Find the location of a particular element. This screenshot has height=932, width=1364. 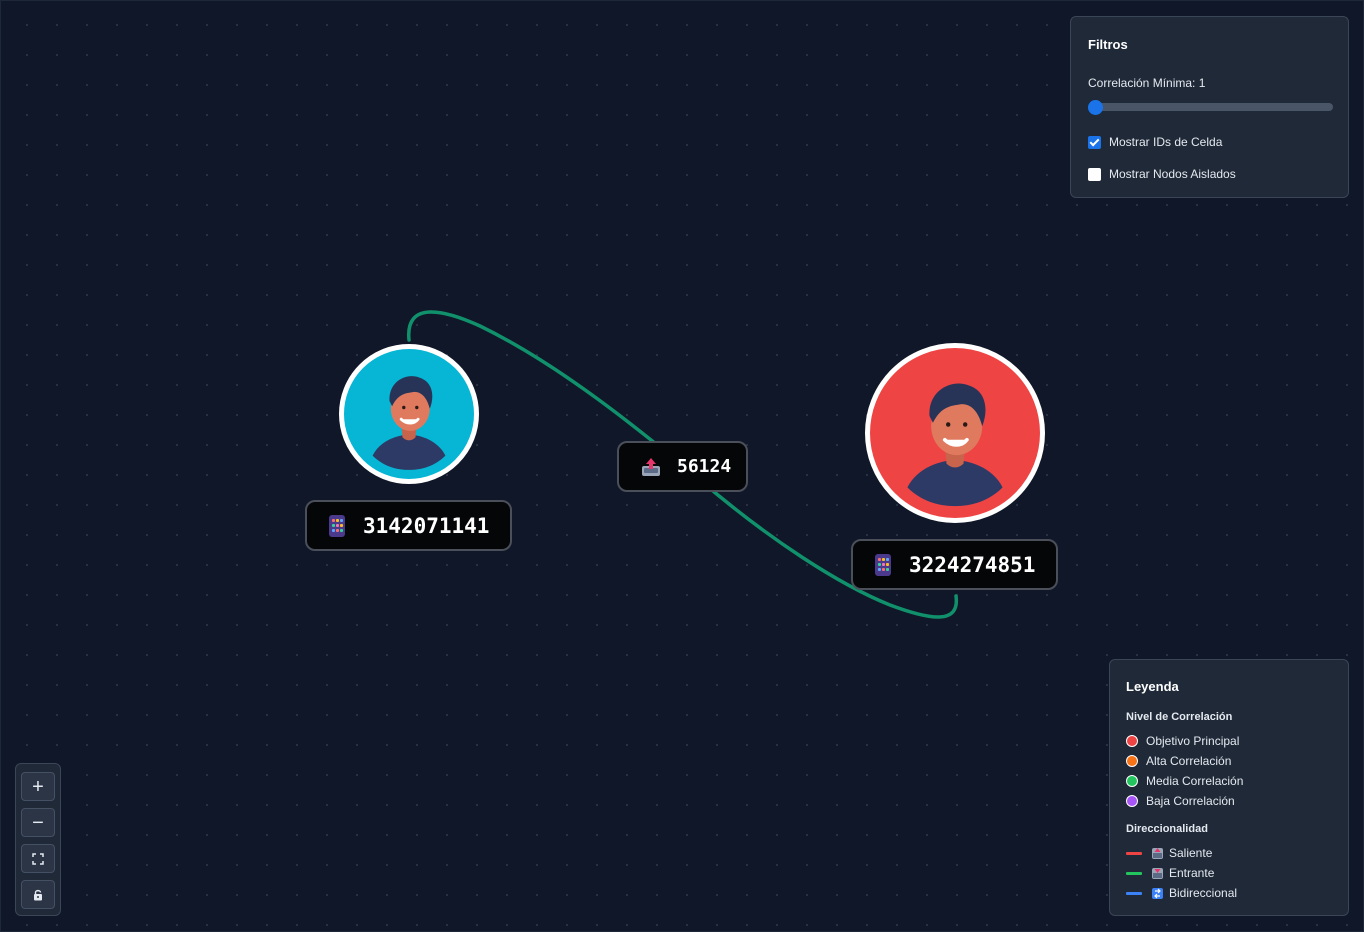

zoom-in-button: + is located at coordinates (38, 786).